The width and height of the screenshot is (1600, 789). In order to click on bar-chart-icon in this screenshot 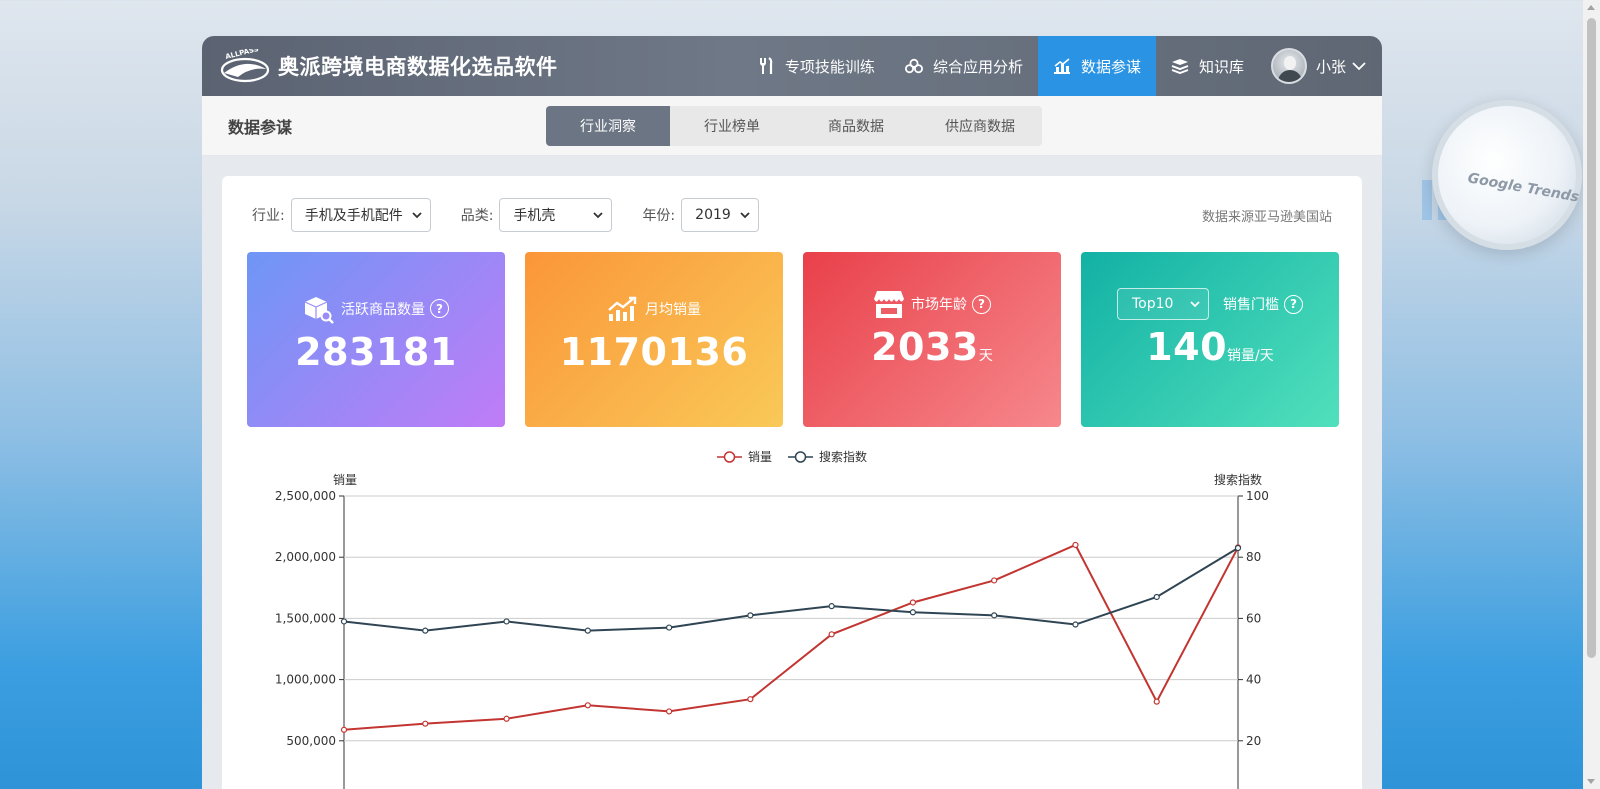, I will do `click(1062, 66)`.